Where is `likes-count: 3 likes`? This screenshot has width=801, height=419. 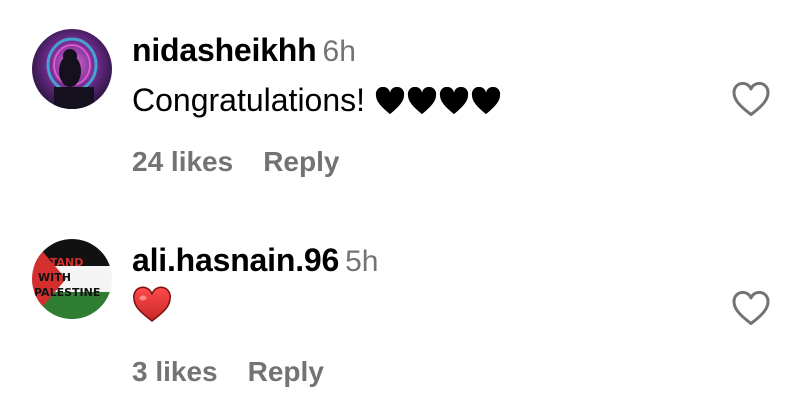 likes-count: 3 likes is located at coordinates (175, 371).